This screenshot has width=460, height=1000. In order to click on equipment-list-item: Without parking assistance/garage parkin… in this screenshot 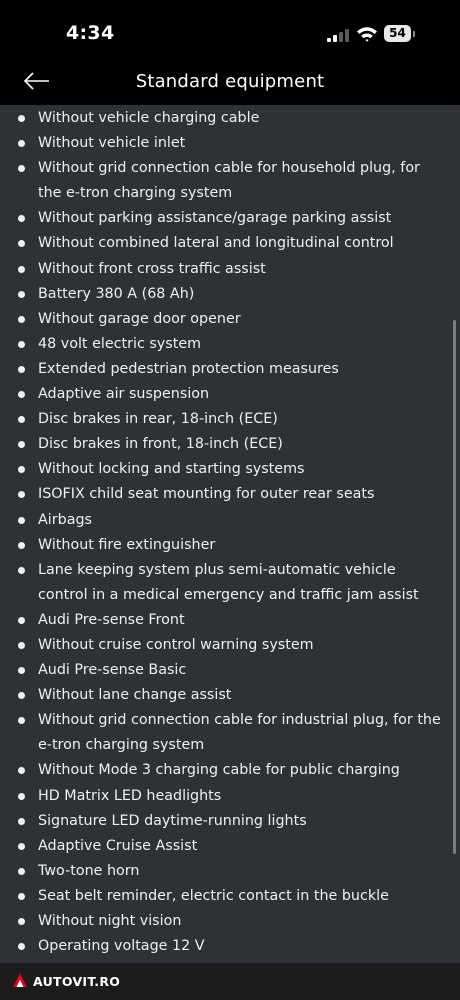, I will do `click(230, 218)`.